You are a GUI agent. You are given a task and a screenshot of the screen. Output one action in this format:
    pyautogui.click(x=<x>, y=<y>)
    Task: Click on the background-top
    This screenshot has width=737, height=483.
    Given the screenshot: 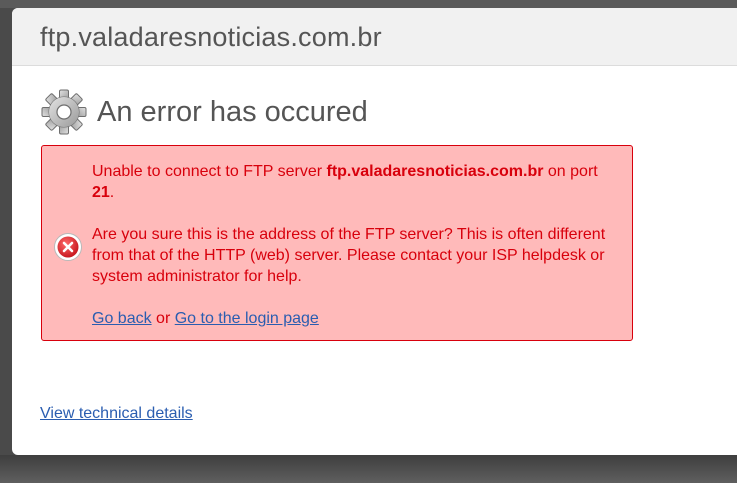 What is the action you would take?
    pyautogui.click(x=368, y=4)
    